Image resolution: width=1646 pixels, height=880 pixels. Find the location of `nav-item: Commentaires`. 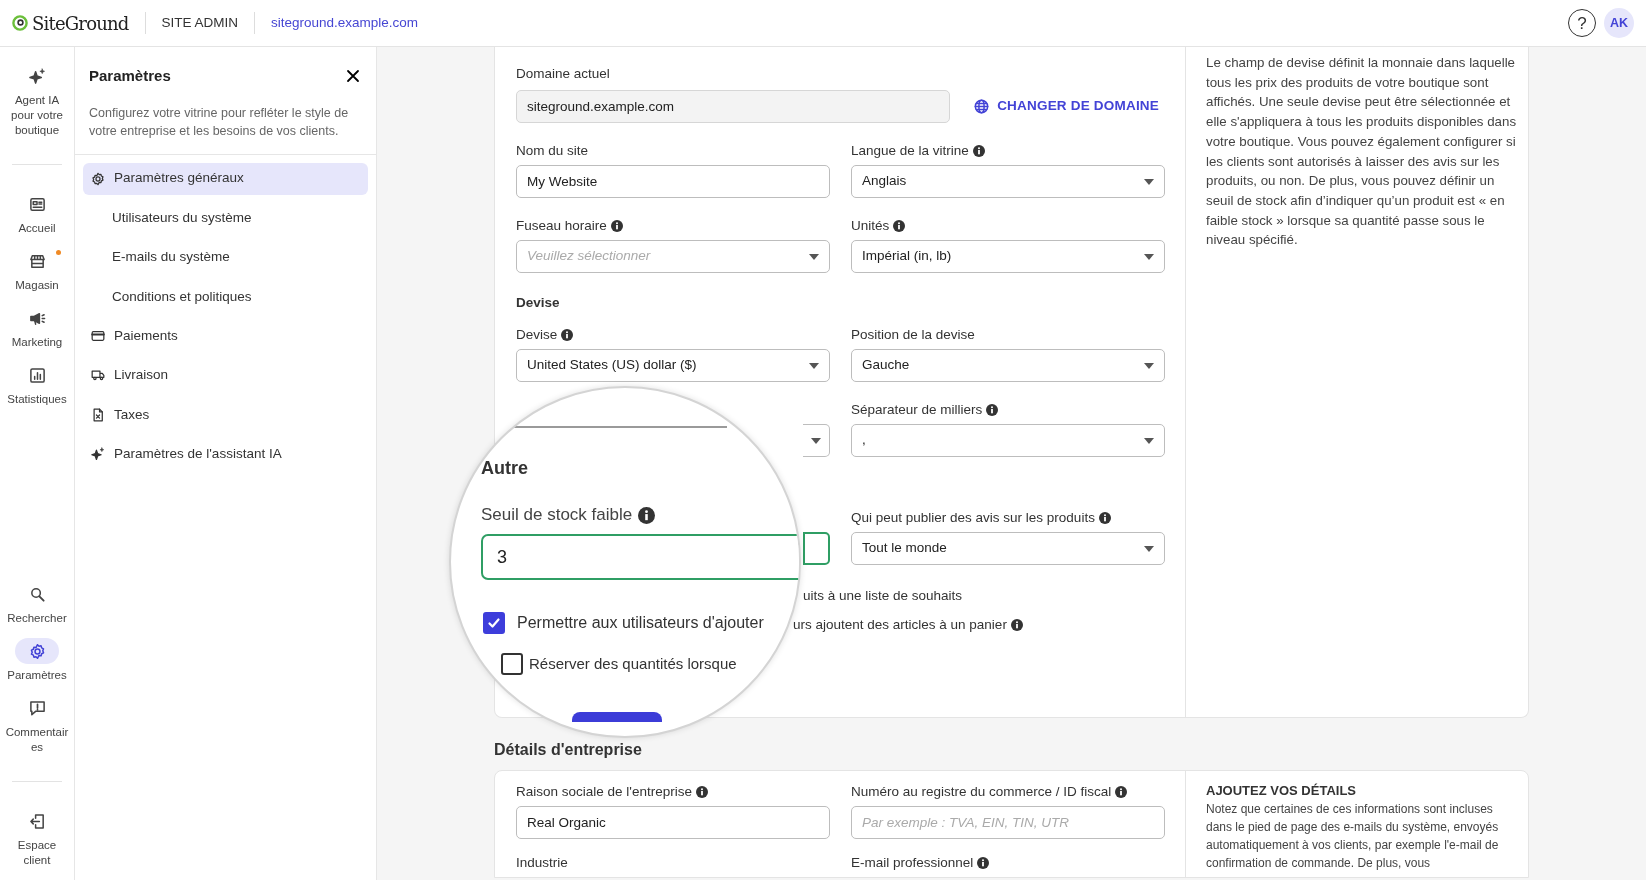

nav-item: Commentaires is located at coordinates (37, 725).